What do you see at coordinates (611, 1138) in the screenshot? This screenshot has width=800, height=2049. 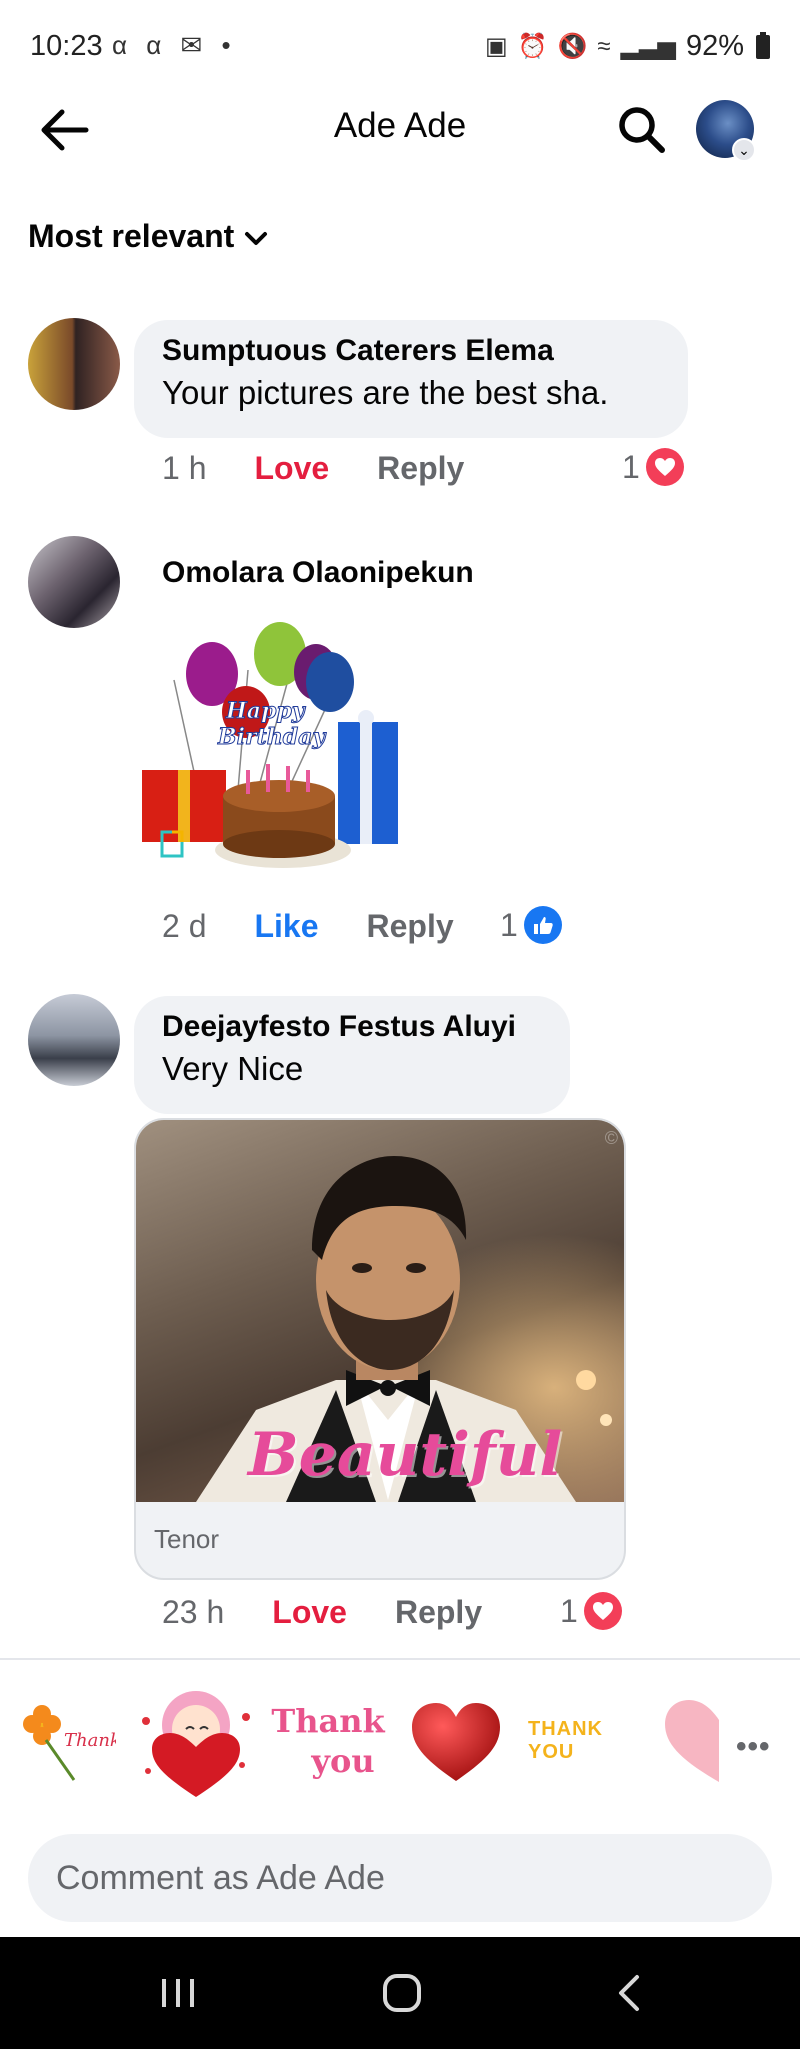 I see `gif-watermark: ©` at bounding box center [611, 1138].